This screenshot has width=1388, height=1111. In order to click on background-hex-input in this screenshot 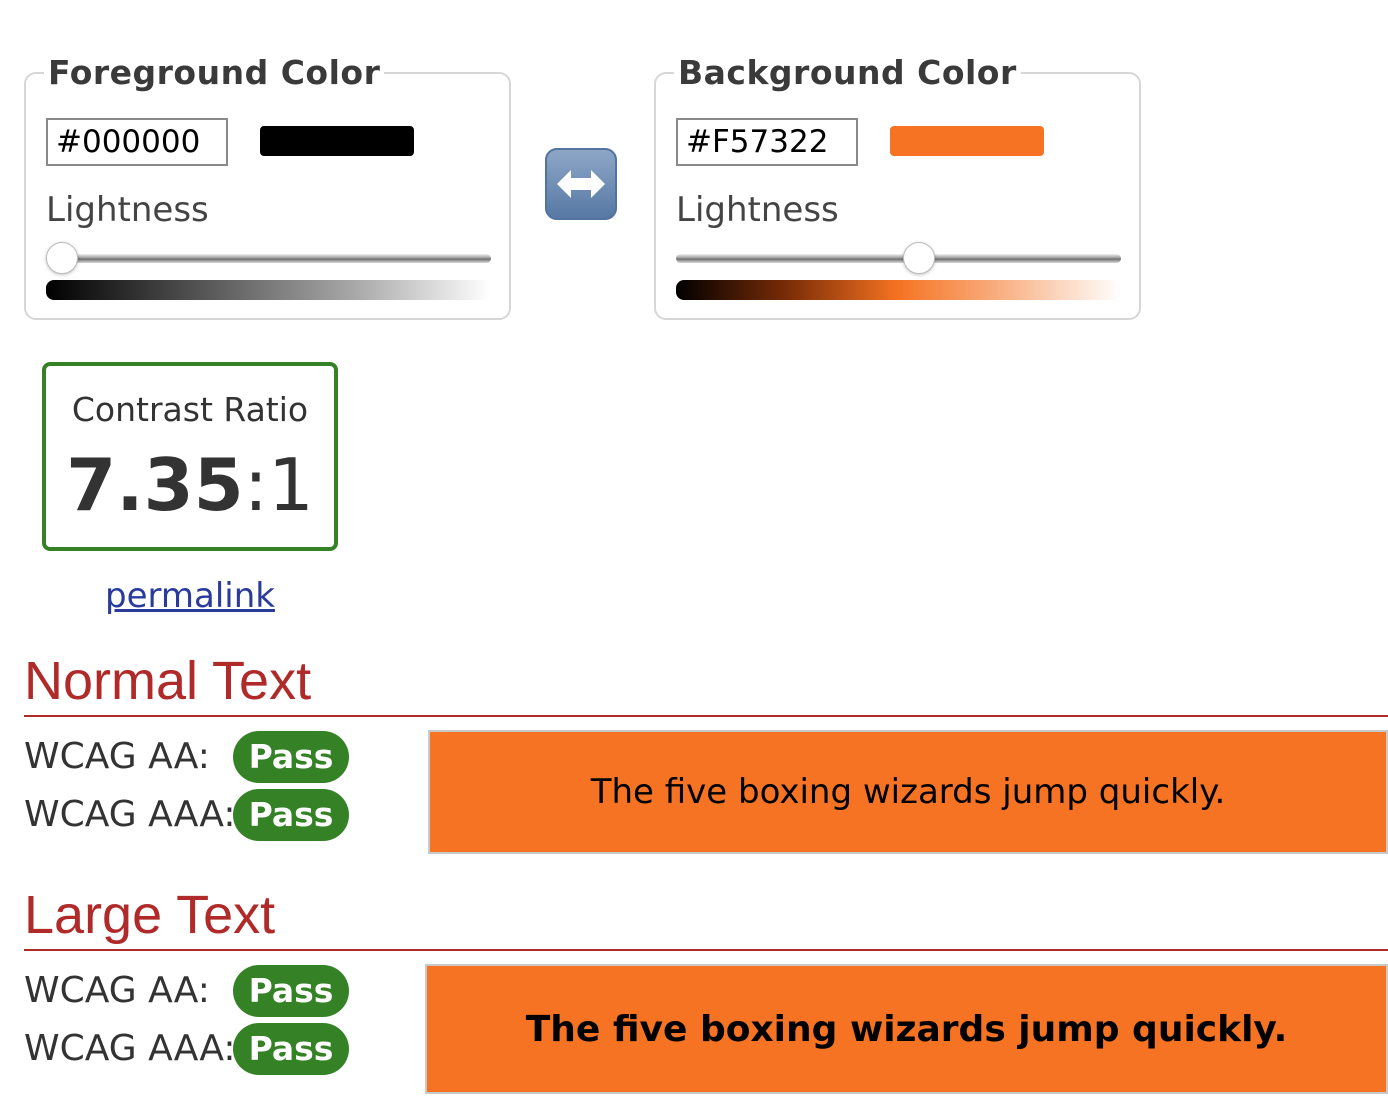, I will do `click(767, 142)`.